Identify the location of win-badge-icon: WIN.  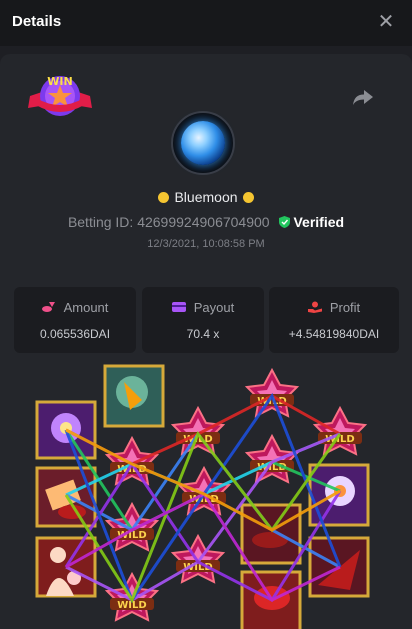
(60, 95).